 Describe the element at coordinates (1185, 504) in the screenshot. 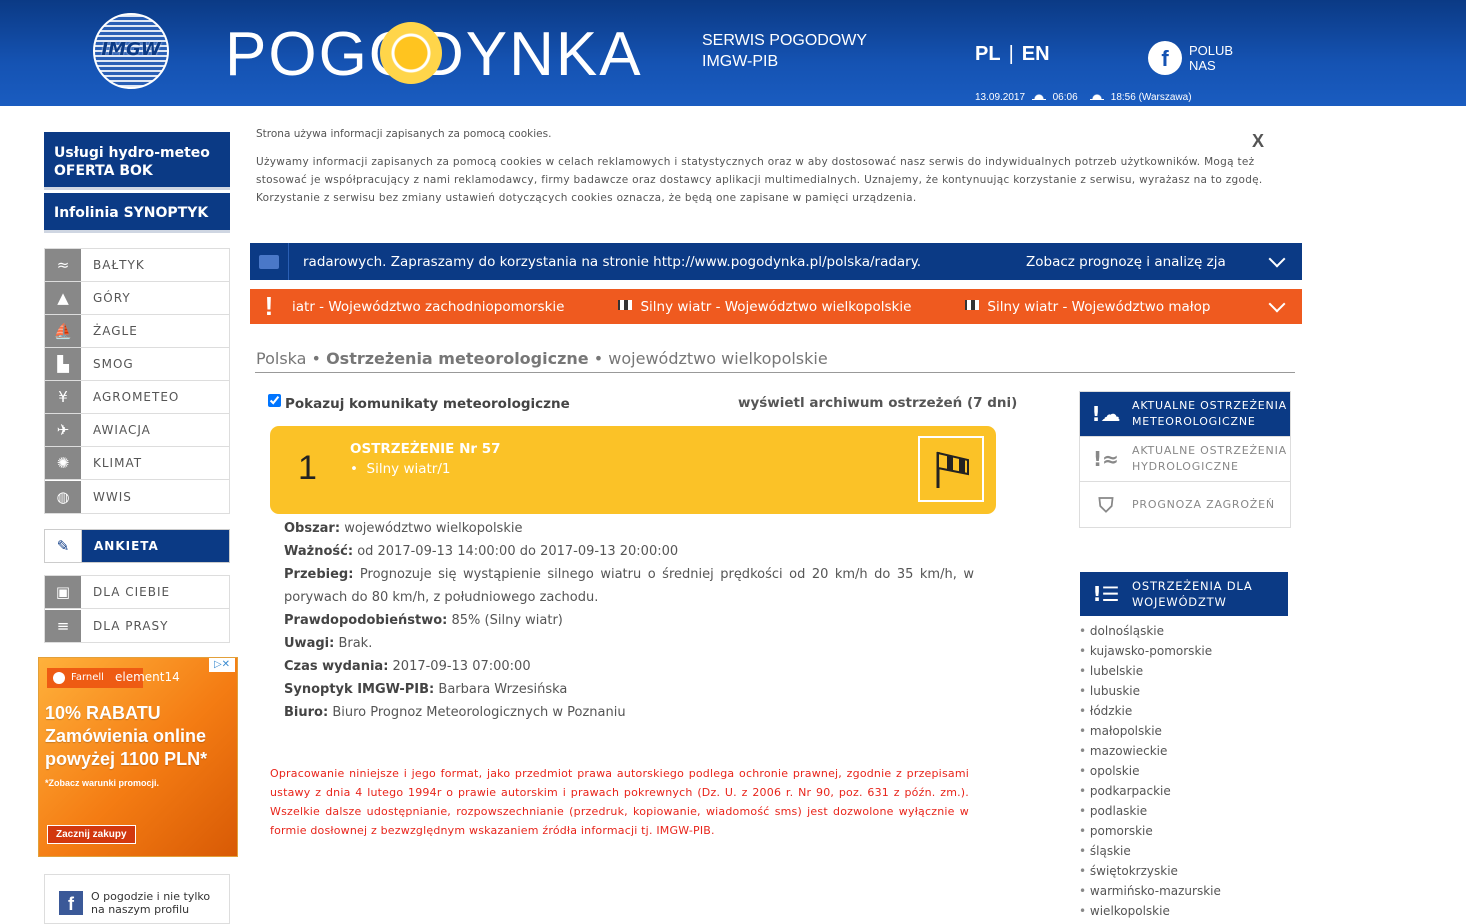

I see `tab-threat-forecast: ⛉ PROGNOZA ZAGROŻEŃ` at that location.